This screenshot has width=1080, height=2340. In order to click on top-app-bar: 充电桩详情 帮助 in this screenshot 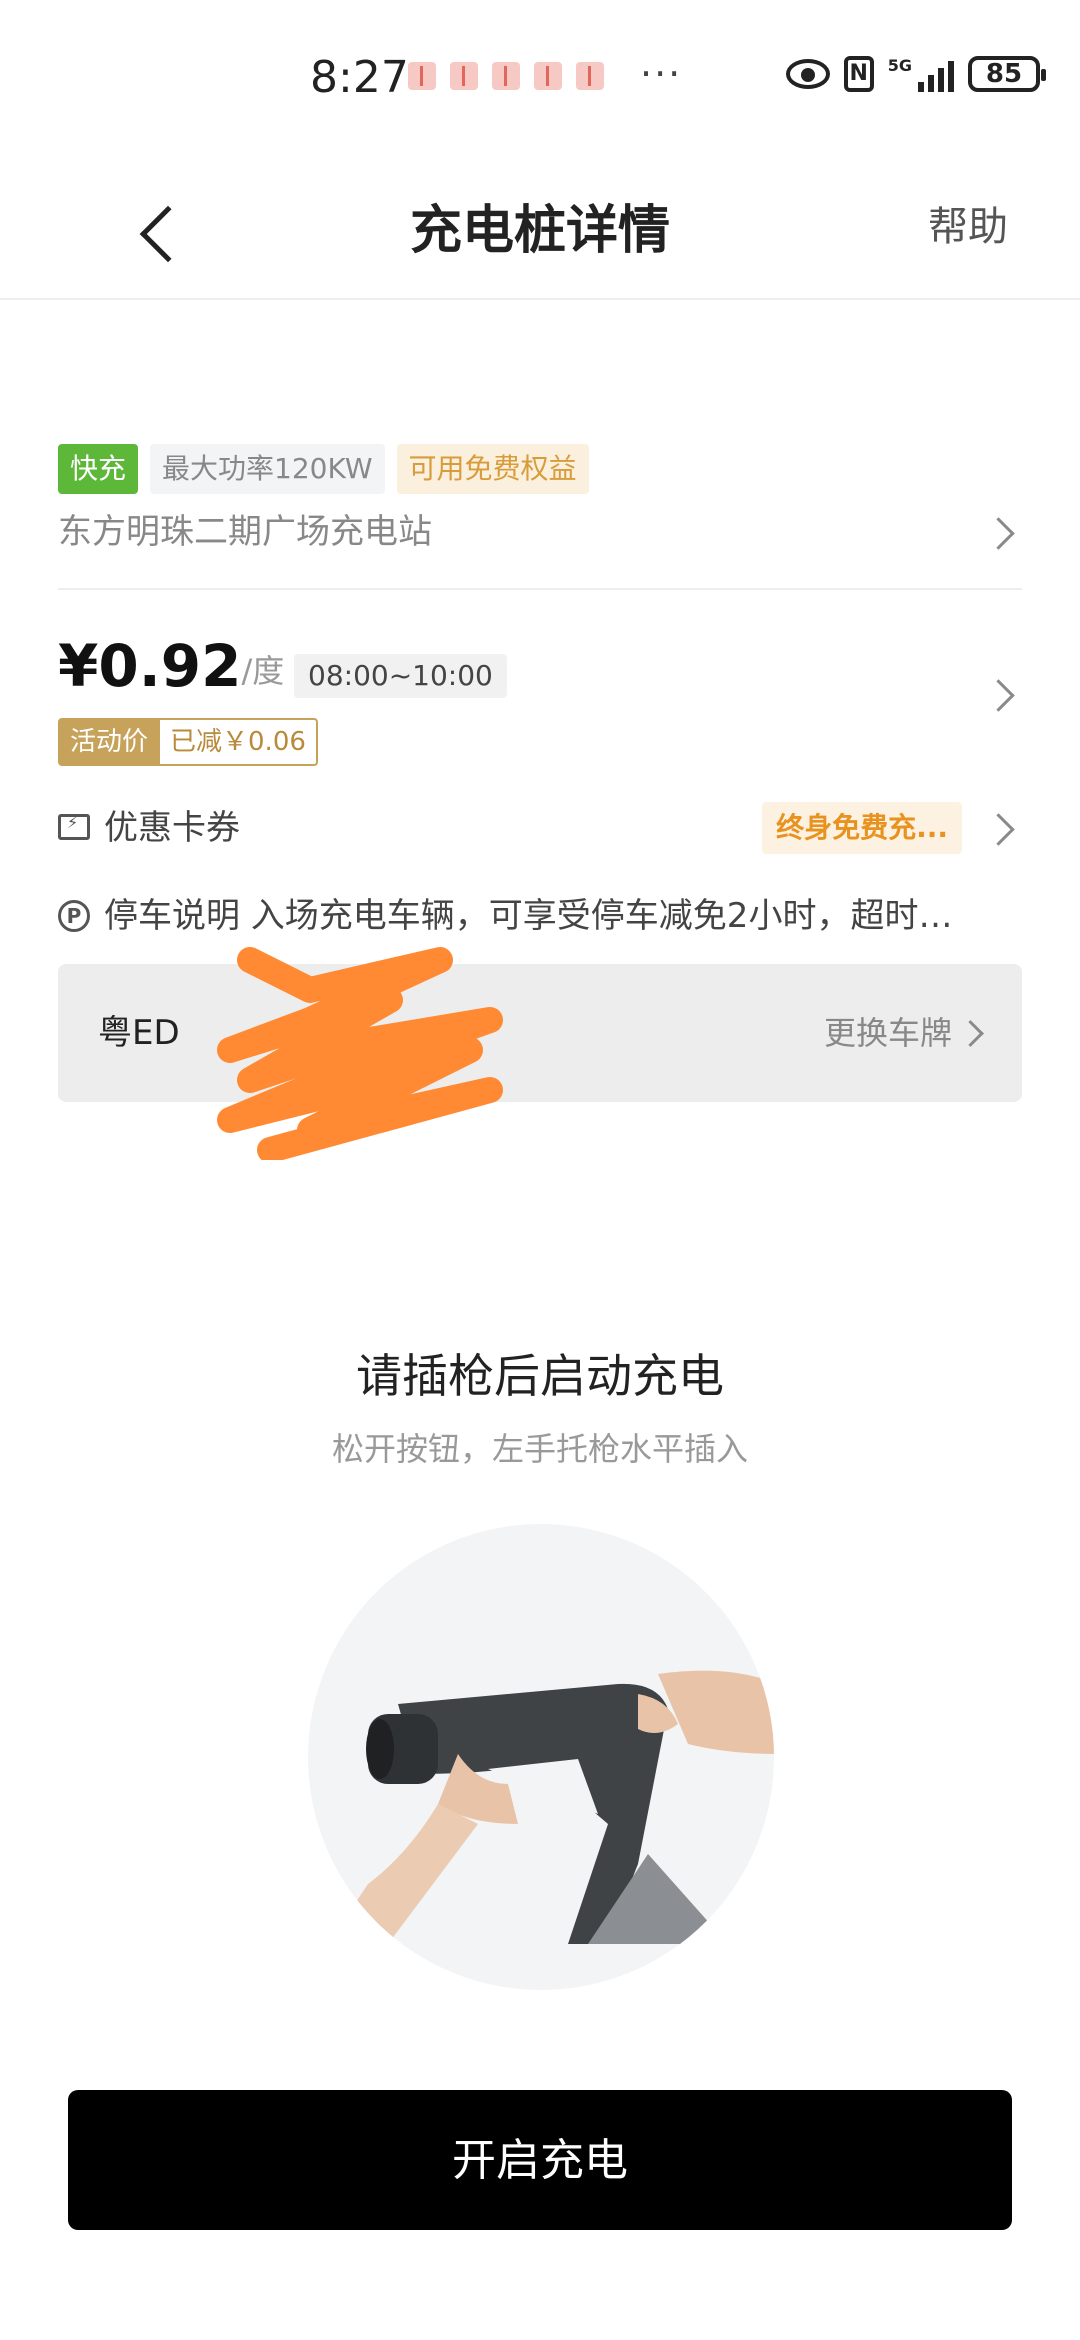, I will do `click(540, 230)`.